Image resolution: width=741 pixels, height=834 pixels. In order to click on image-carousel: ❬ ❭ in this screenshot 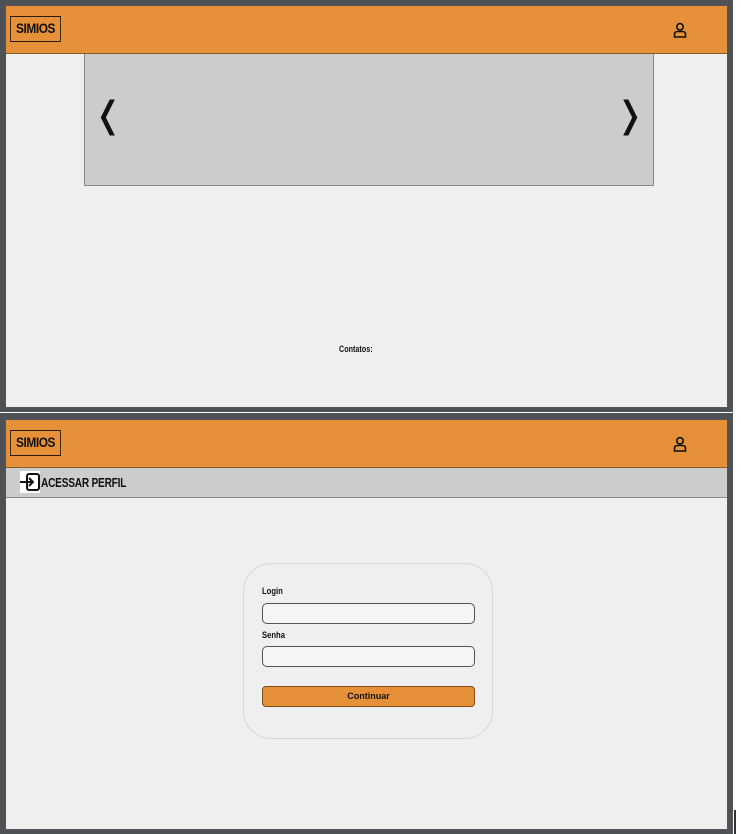, I will do `click(369, 120)`.